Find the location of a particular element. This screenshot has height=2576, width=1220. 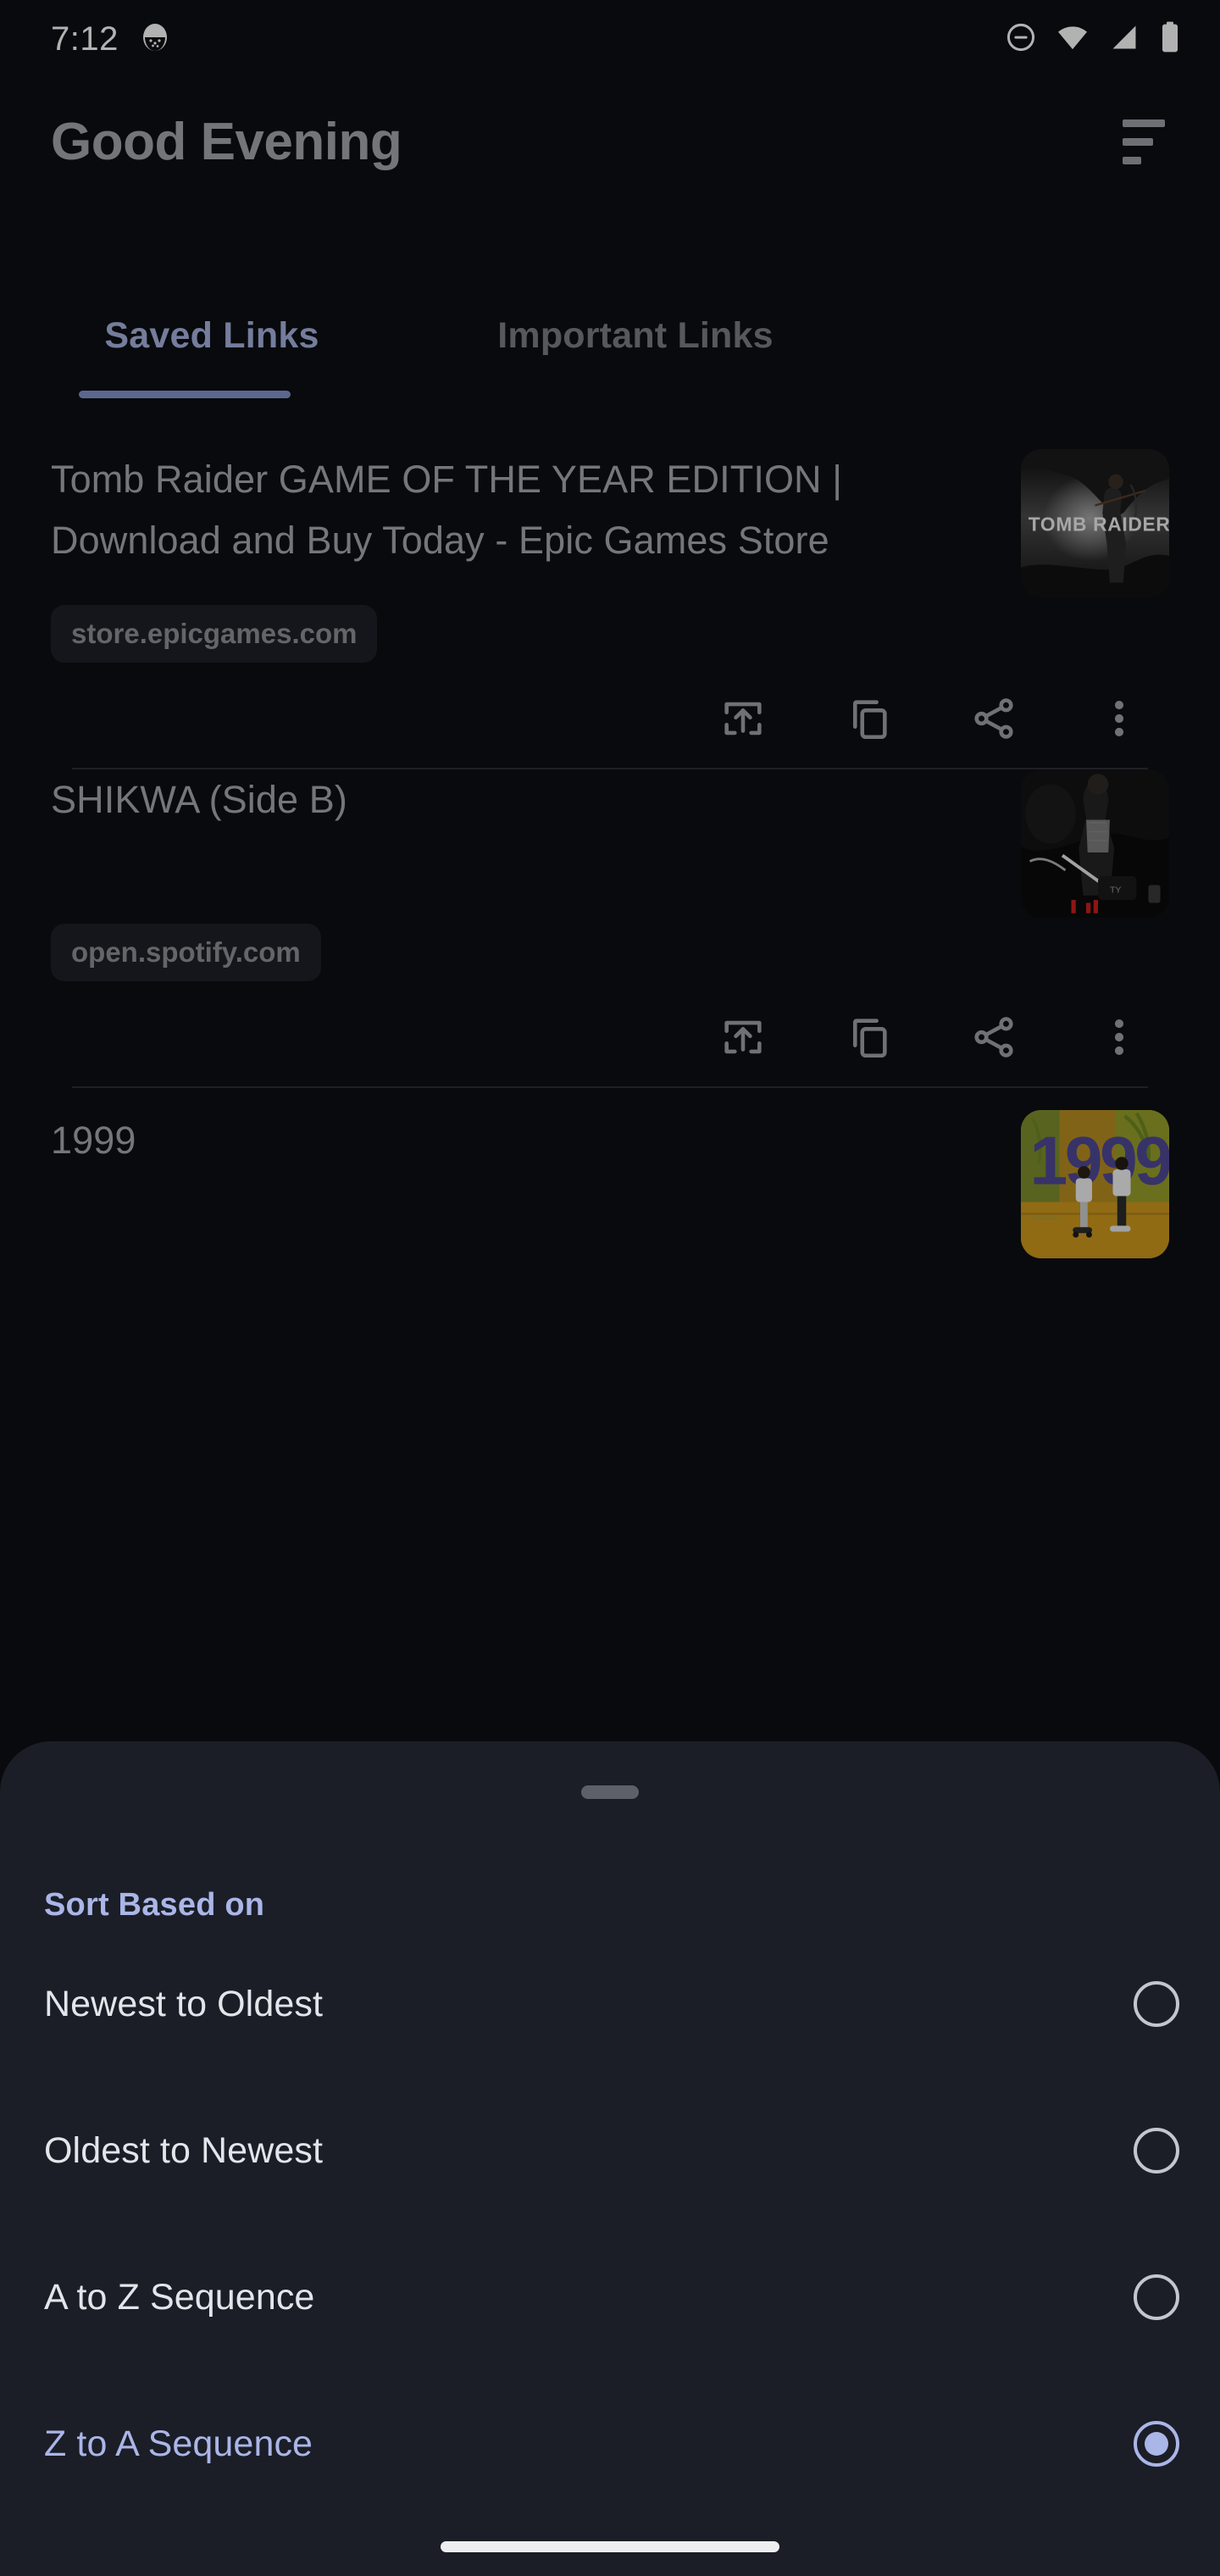

svg-text: TOMB RAIDER is located at coordinates (1099, 524).